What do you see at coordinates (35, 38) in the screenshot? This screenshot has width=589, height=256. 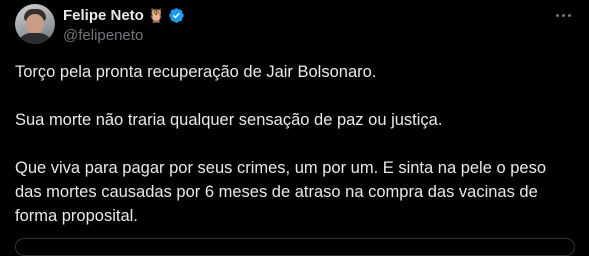 I see `avatar-shirt` at bounding box center [35, 38].